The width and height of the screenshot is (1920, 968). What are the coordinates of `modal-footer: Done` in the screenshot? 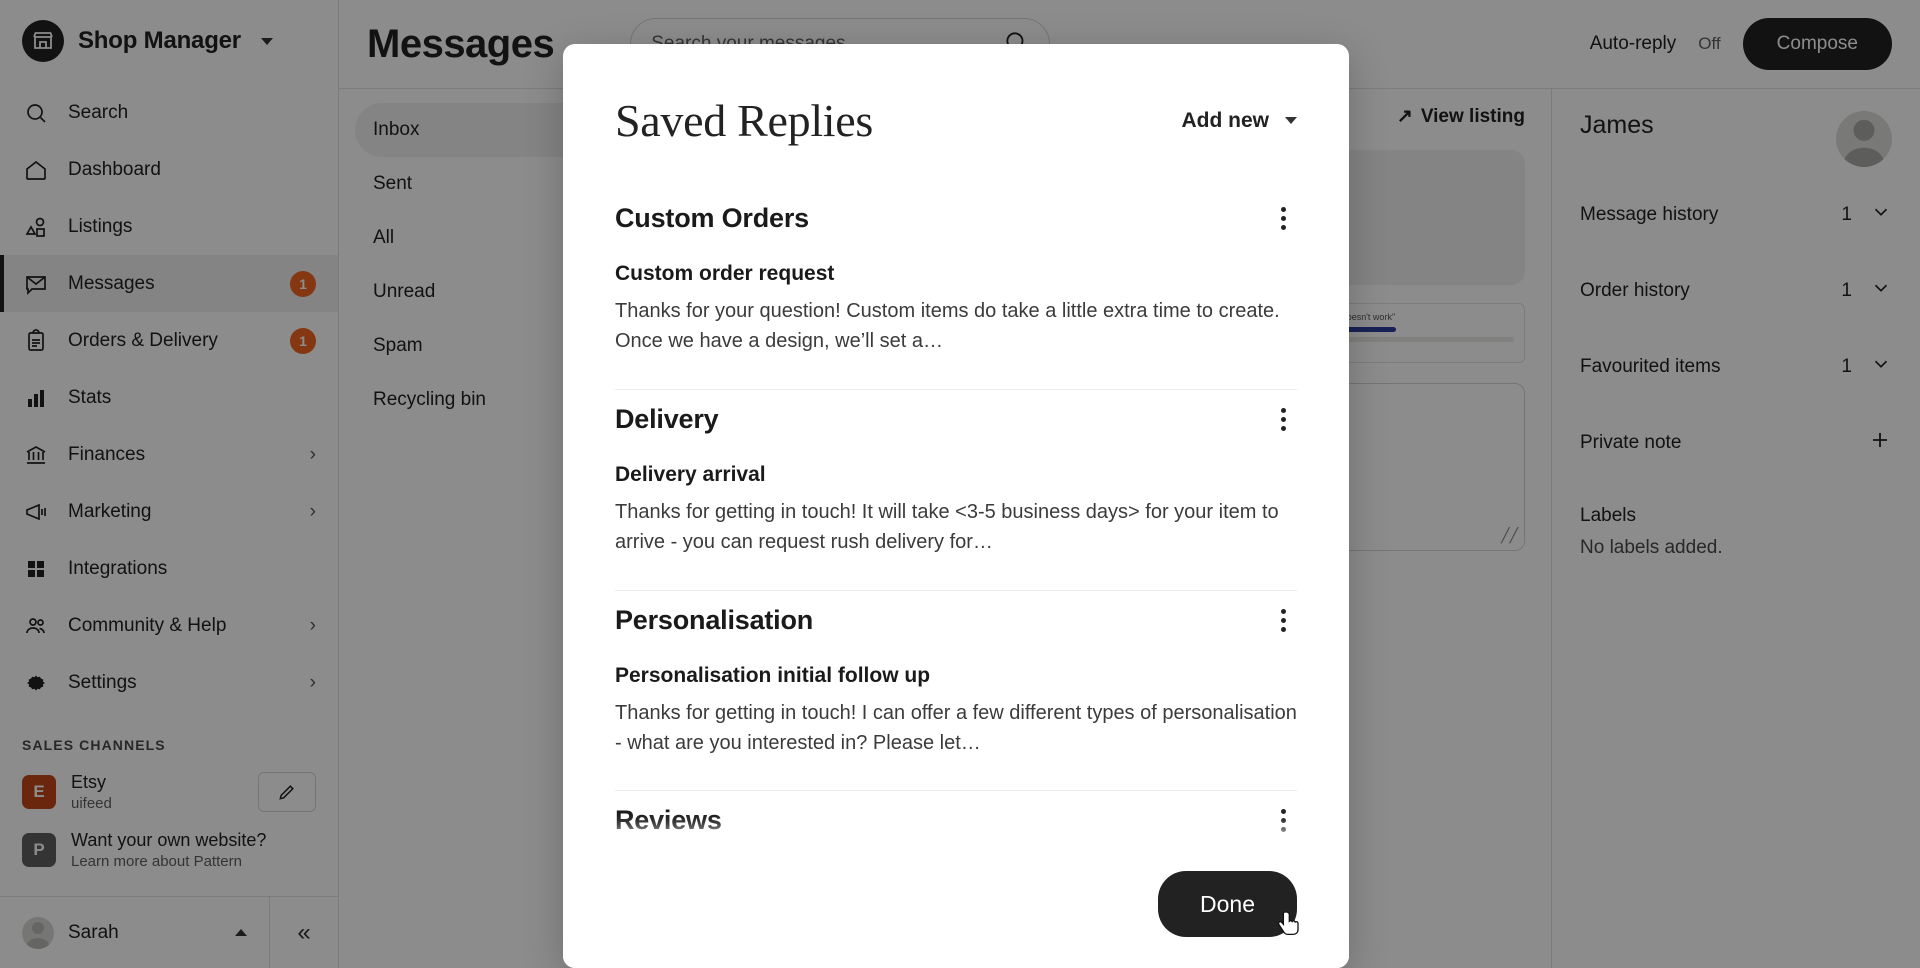 It's located at (956, 904).